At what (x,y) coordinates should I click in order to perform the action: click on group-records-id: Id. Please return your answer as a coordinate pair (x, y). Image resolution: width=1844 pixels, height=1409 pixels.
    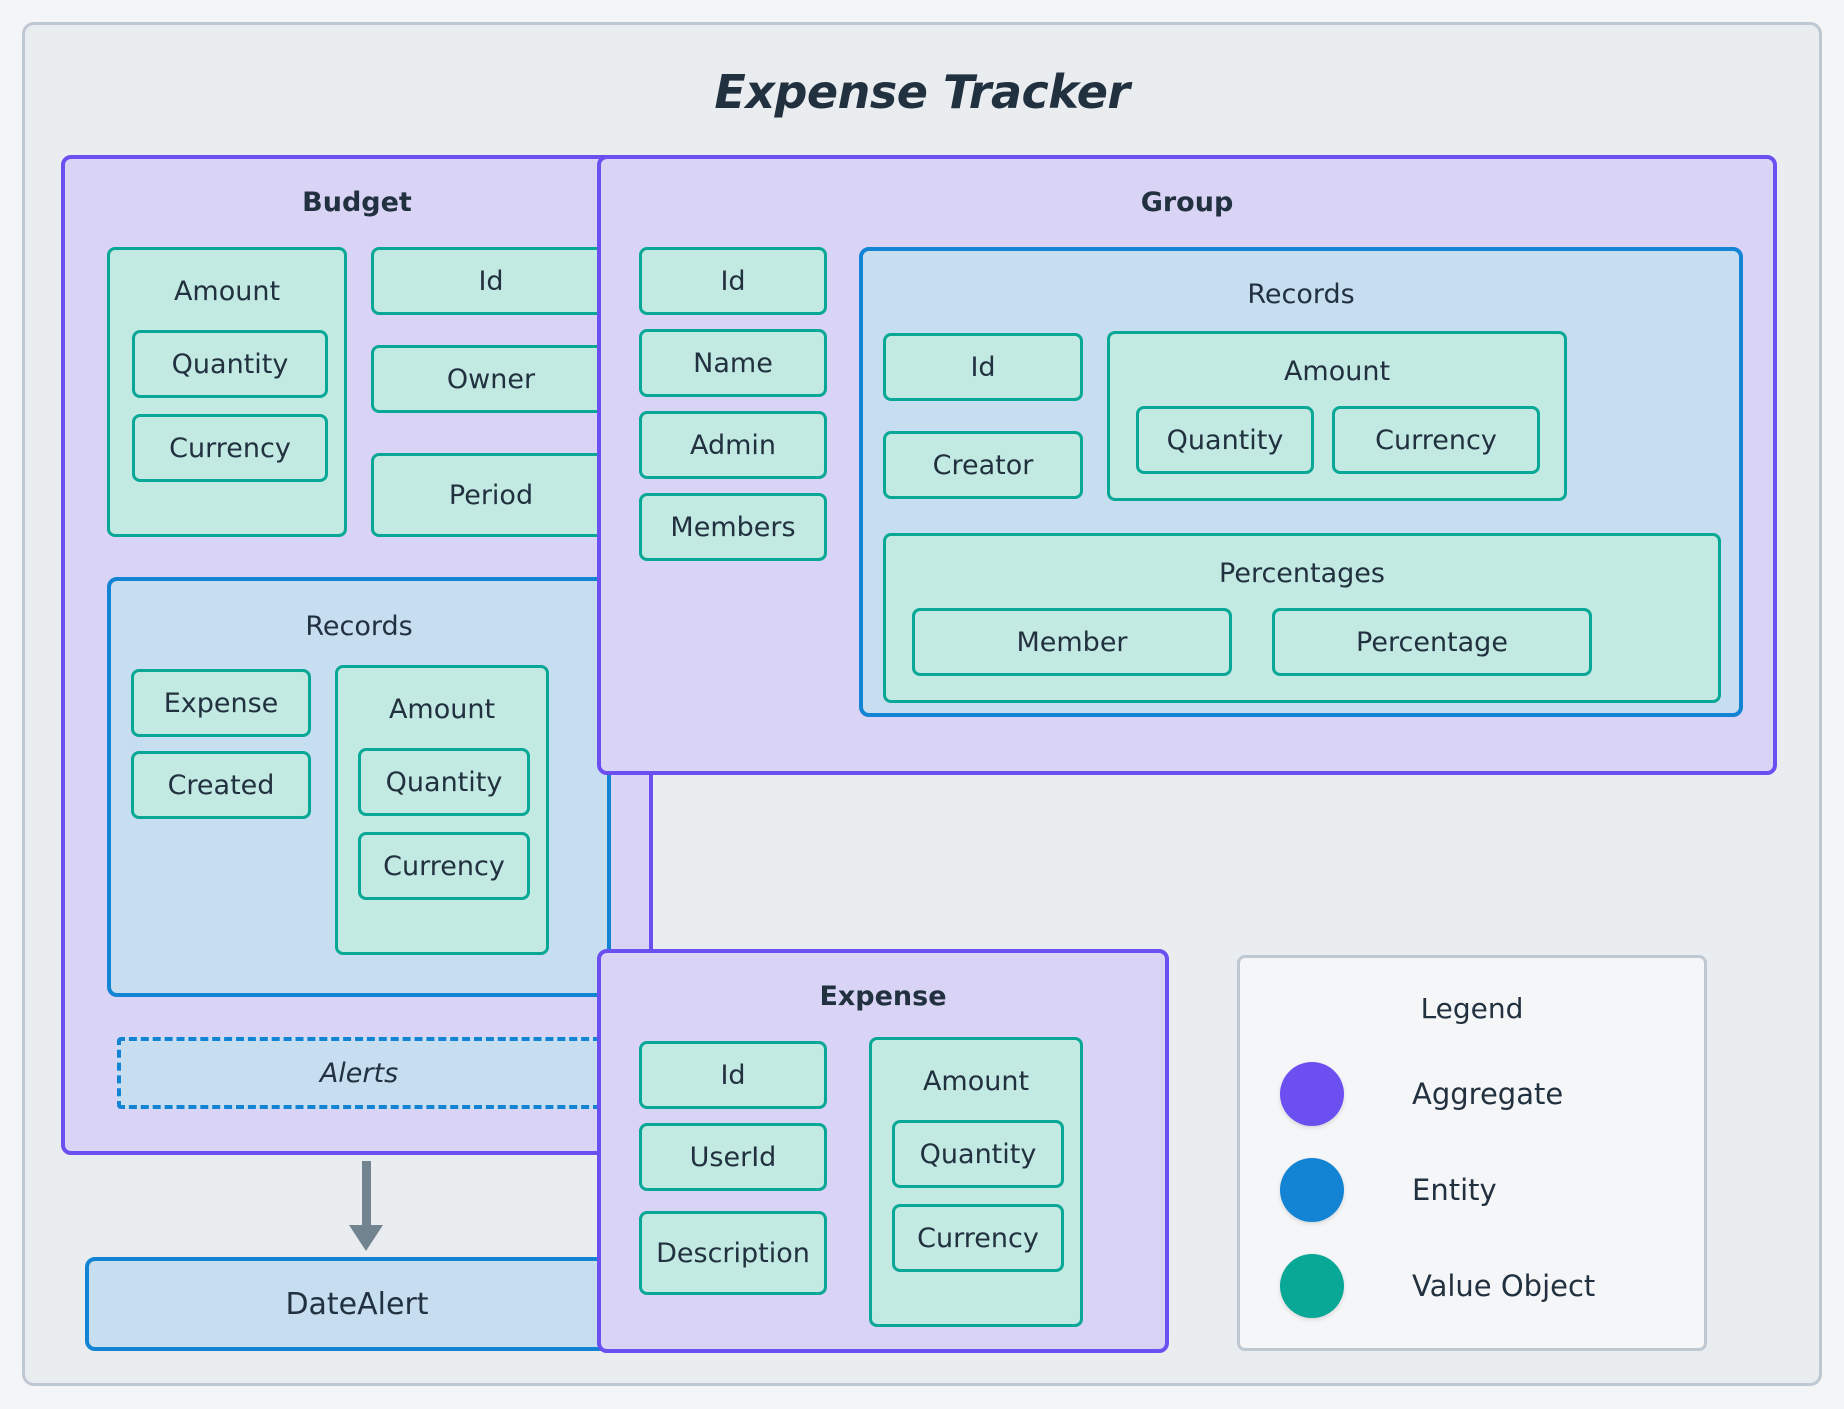
    Looking at the image, I should click on (983, 367).